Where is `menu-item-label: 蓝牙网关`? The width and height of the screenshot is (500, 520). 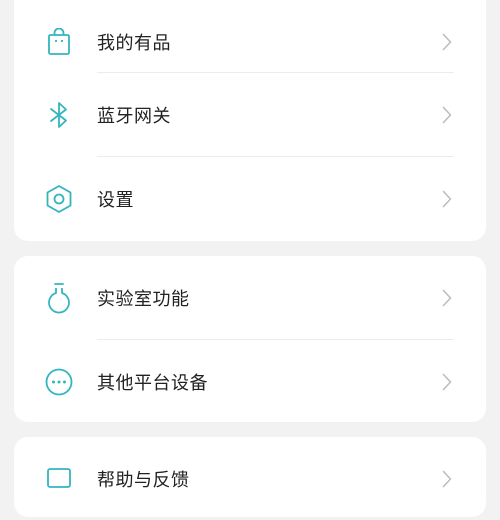 menu-item-label: 蓝牙网关 is located at coordinates (134, 116).